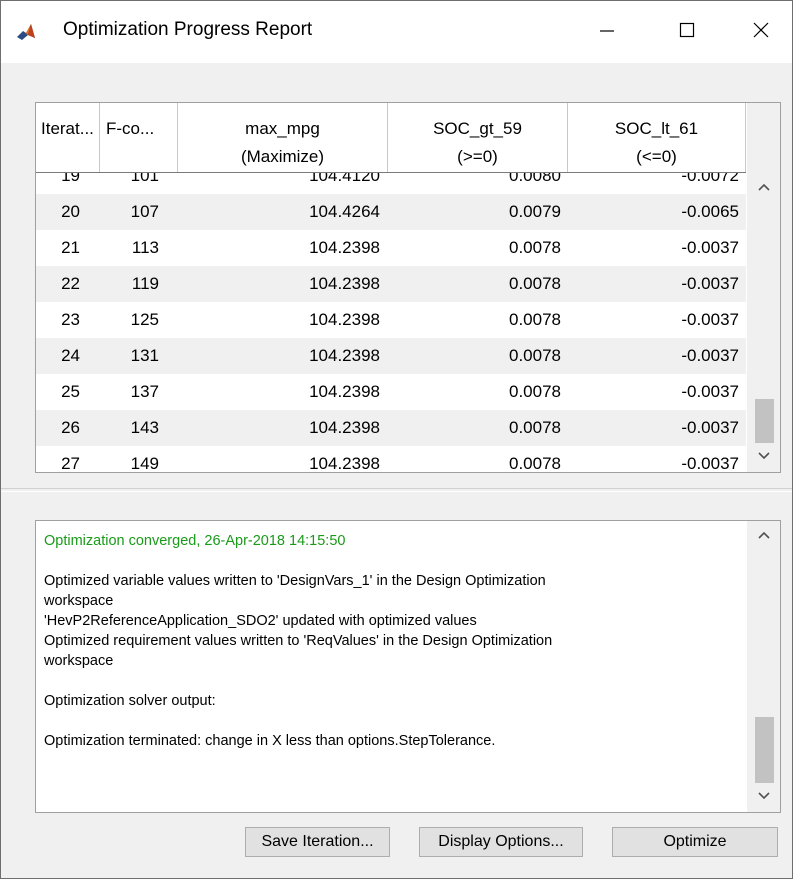  I want to click on minimize-button, so click(607, 32).